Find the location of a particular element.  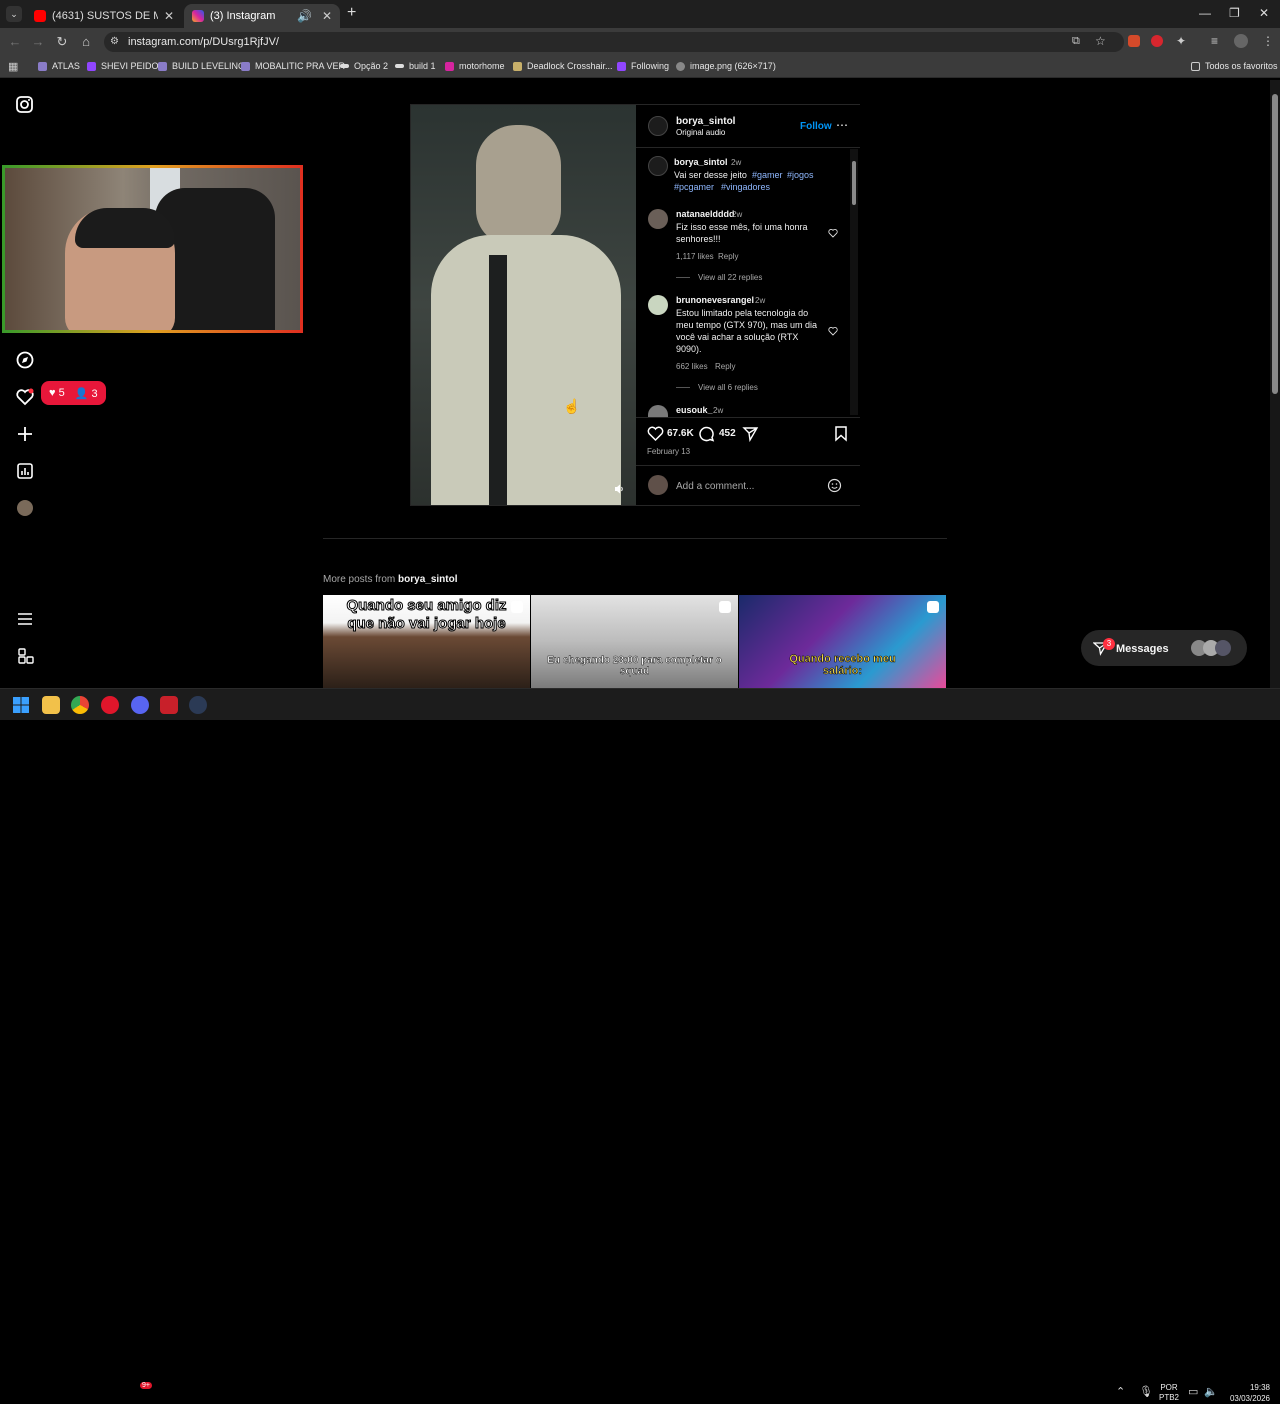

home-icon: ⌂ is located at coordinates (86, 42).